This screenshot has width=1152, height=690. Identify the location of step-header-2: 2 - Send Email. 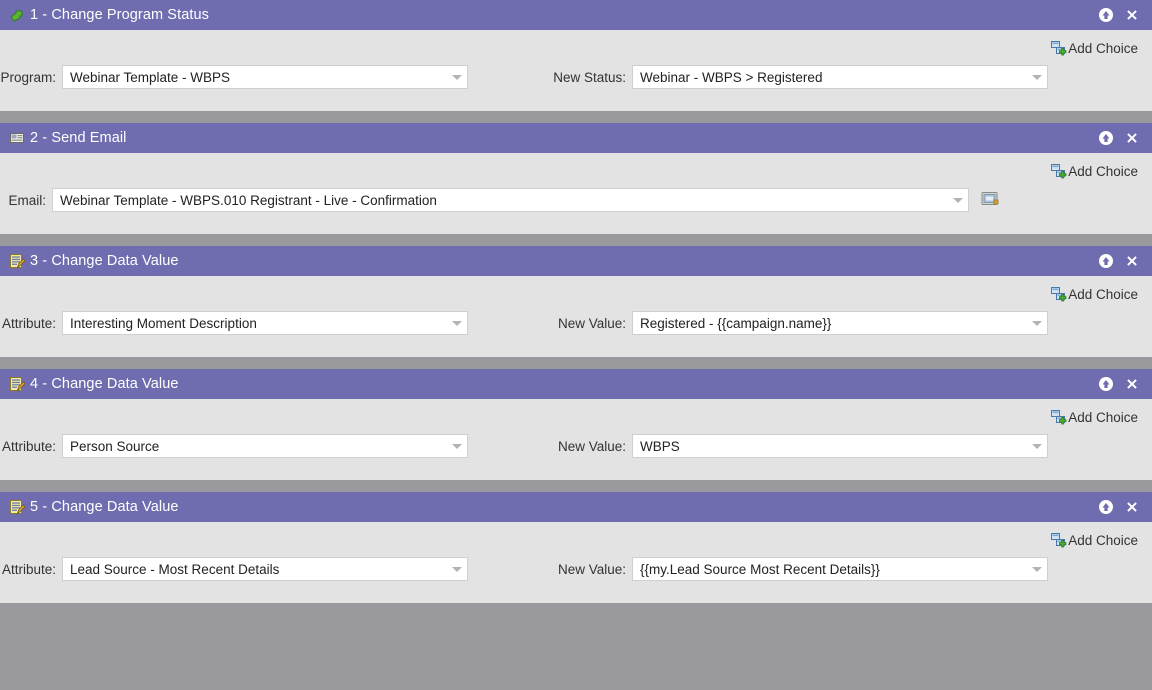
(576, 138).